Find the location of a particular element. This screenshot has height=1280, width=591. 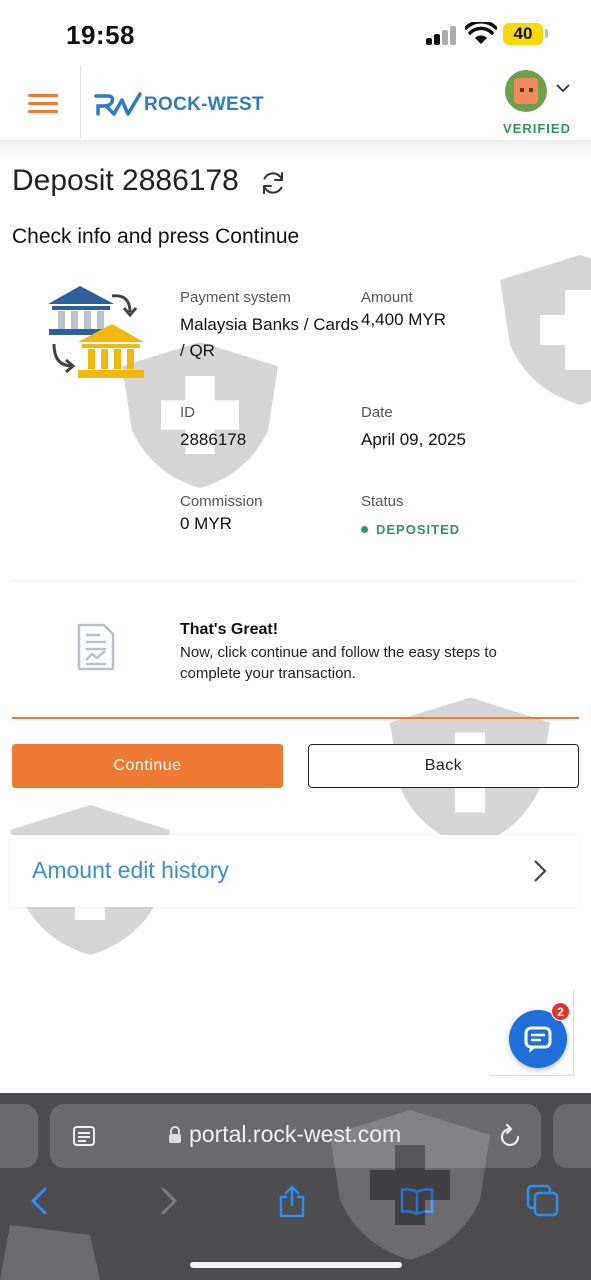

back-button: Back is located at coordinates (443, 766).